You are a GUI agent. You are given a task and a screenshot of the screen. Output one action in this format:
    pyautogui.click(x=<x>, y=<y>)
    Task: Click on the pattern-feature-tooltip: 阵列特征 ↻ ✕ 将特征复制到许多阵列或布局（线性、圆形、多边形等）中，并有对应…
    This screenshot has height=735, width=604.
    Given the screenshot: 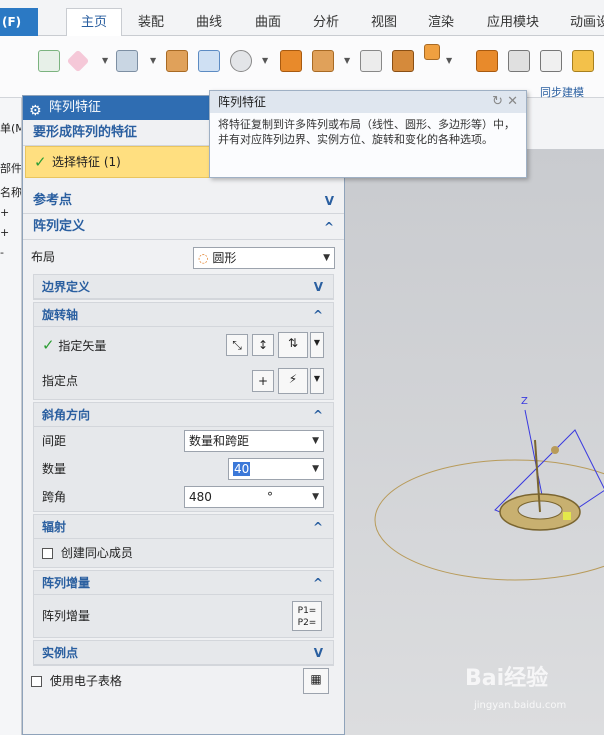 What is the action you would take?
    pyautogui.click(x=368, y=134)
    